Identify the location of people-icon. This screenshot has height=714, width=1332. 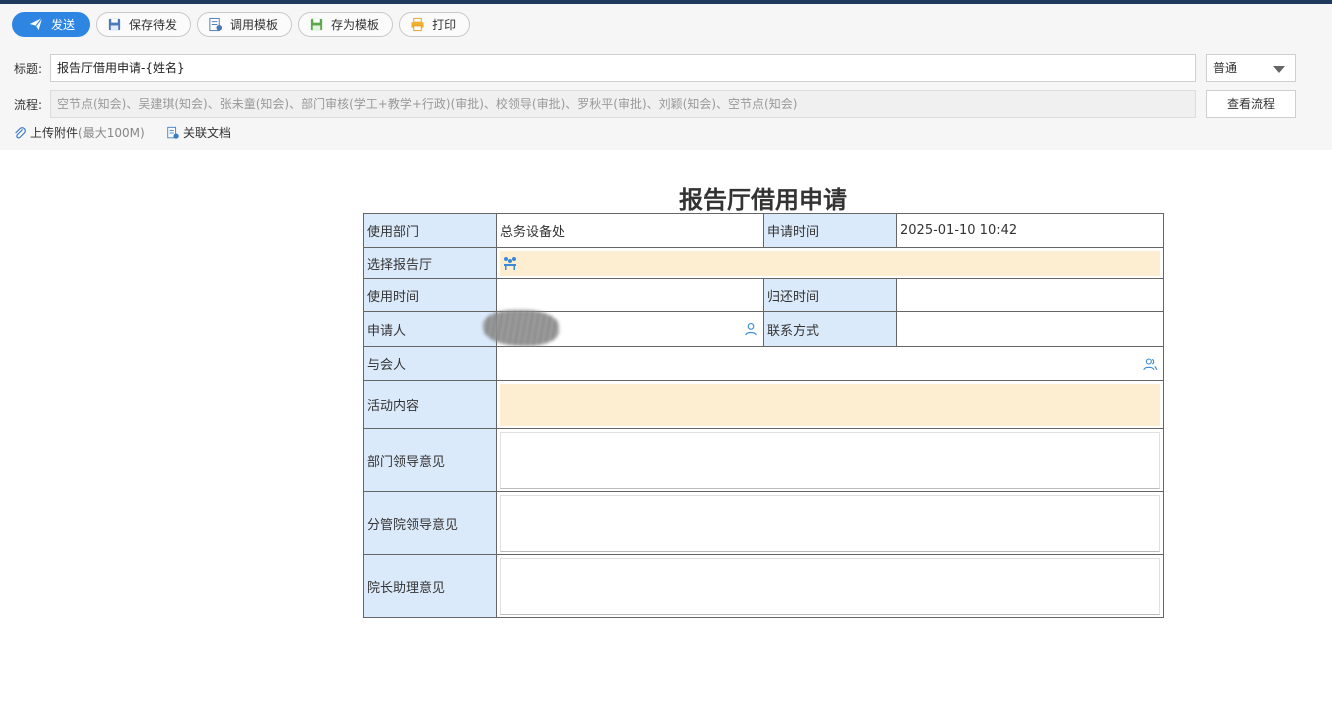
(1150, 364).